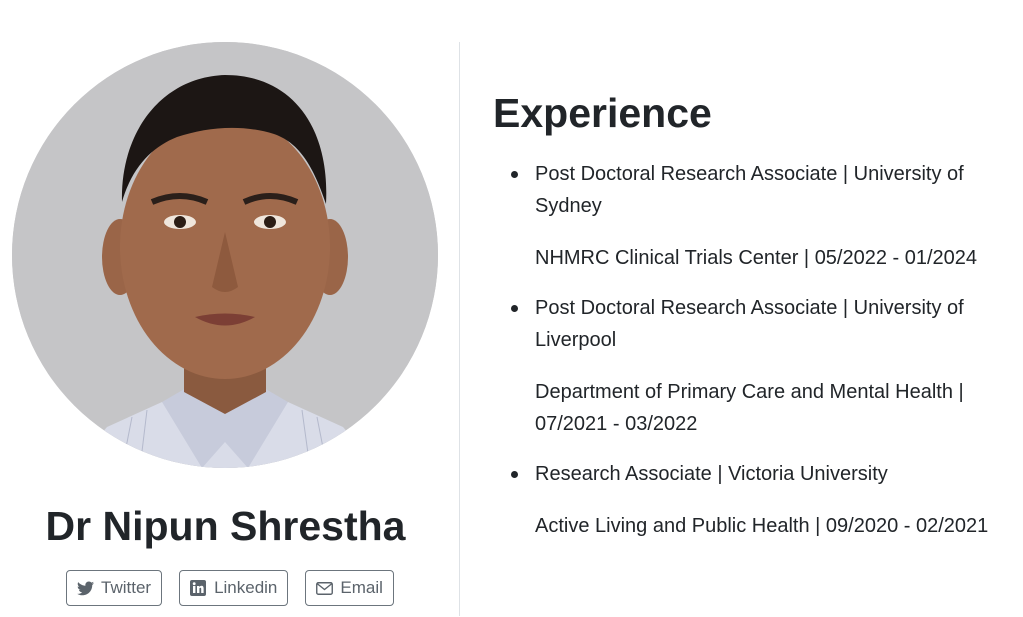  I want to click on linkedin-label: Linkedin, so click(246, 587).